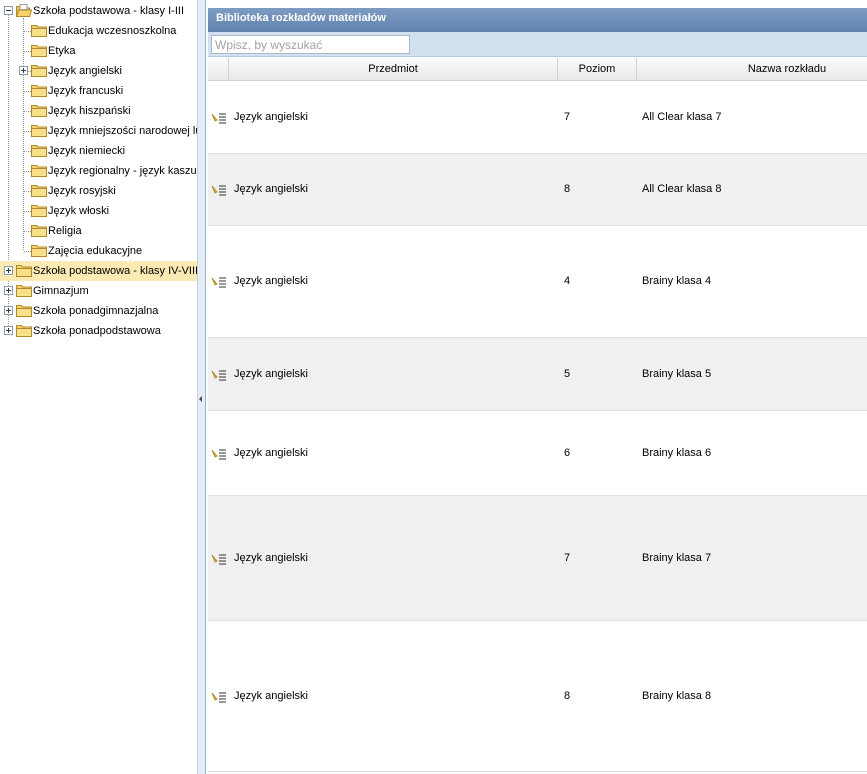 The width and height of the screenshot is (867, 774). Describe the element at coordinates (218, 69) in the screenshot. I see `icon-column-header` at that location.